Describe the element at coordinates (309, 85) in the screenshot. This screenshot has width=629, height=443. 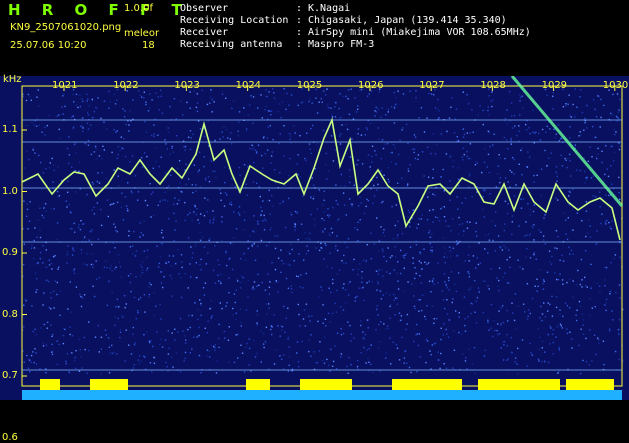
I see `time-tick-label: 1025` at that location.